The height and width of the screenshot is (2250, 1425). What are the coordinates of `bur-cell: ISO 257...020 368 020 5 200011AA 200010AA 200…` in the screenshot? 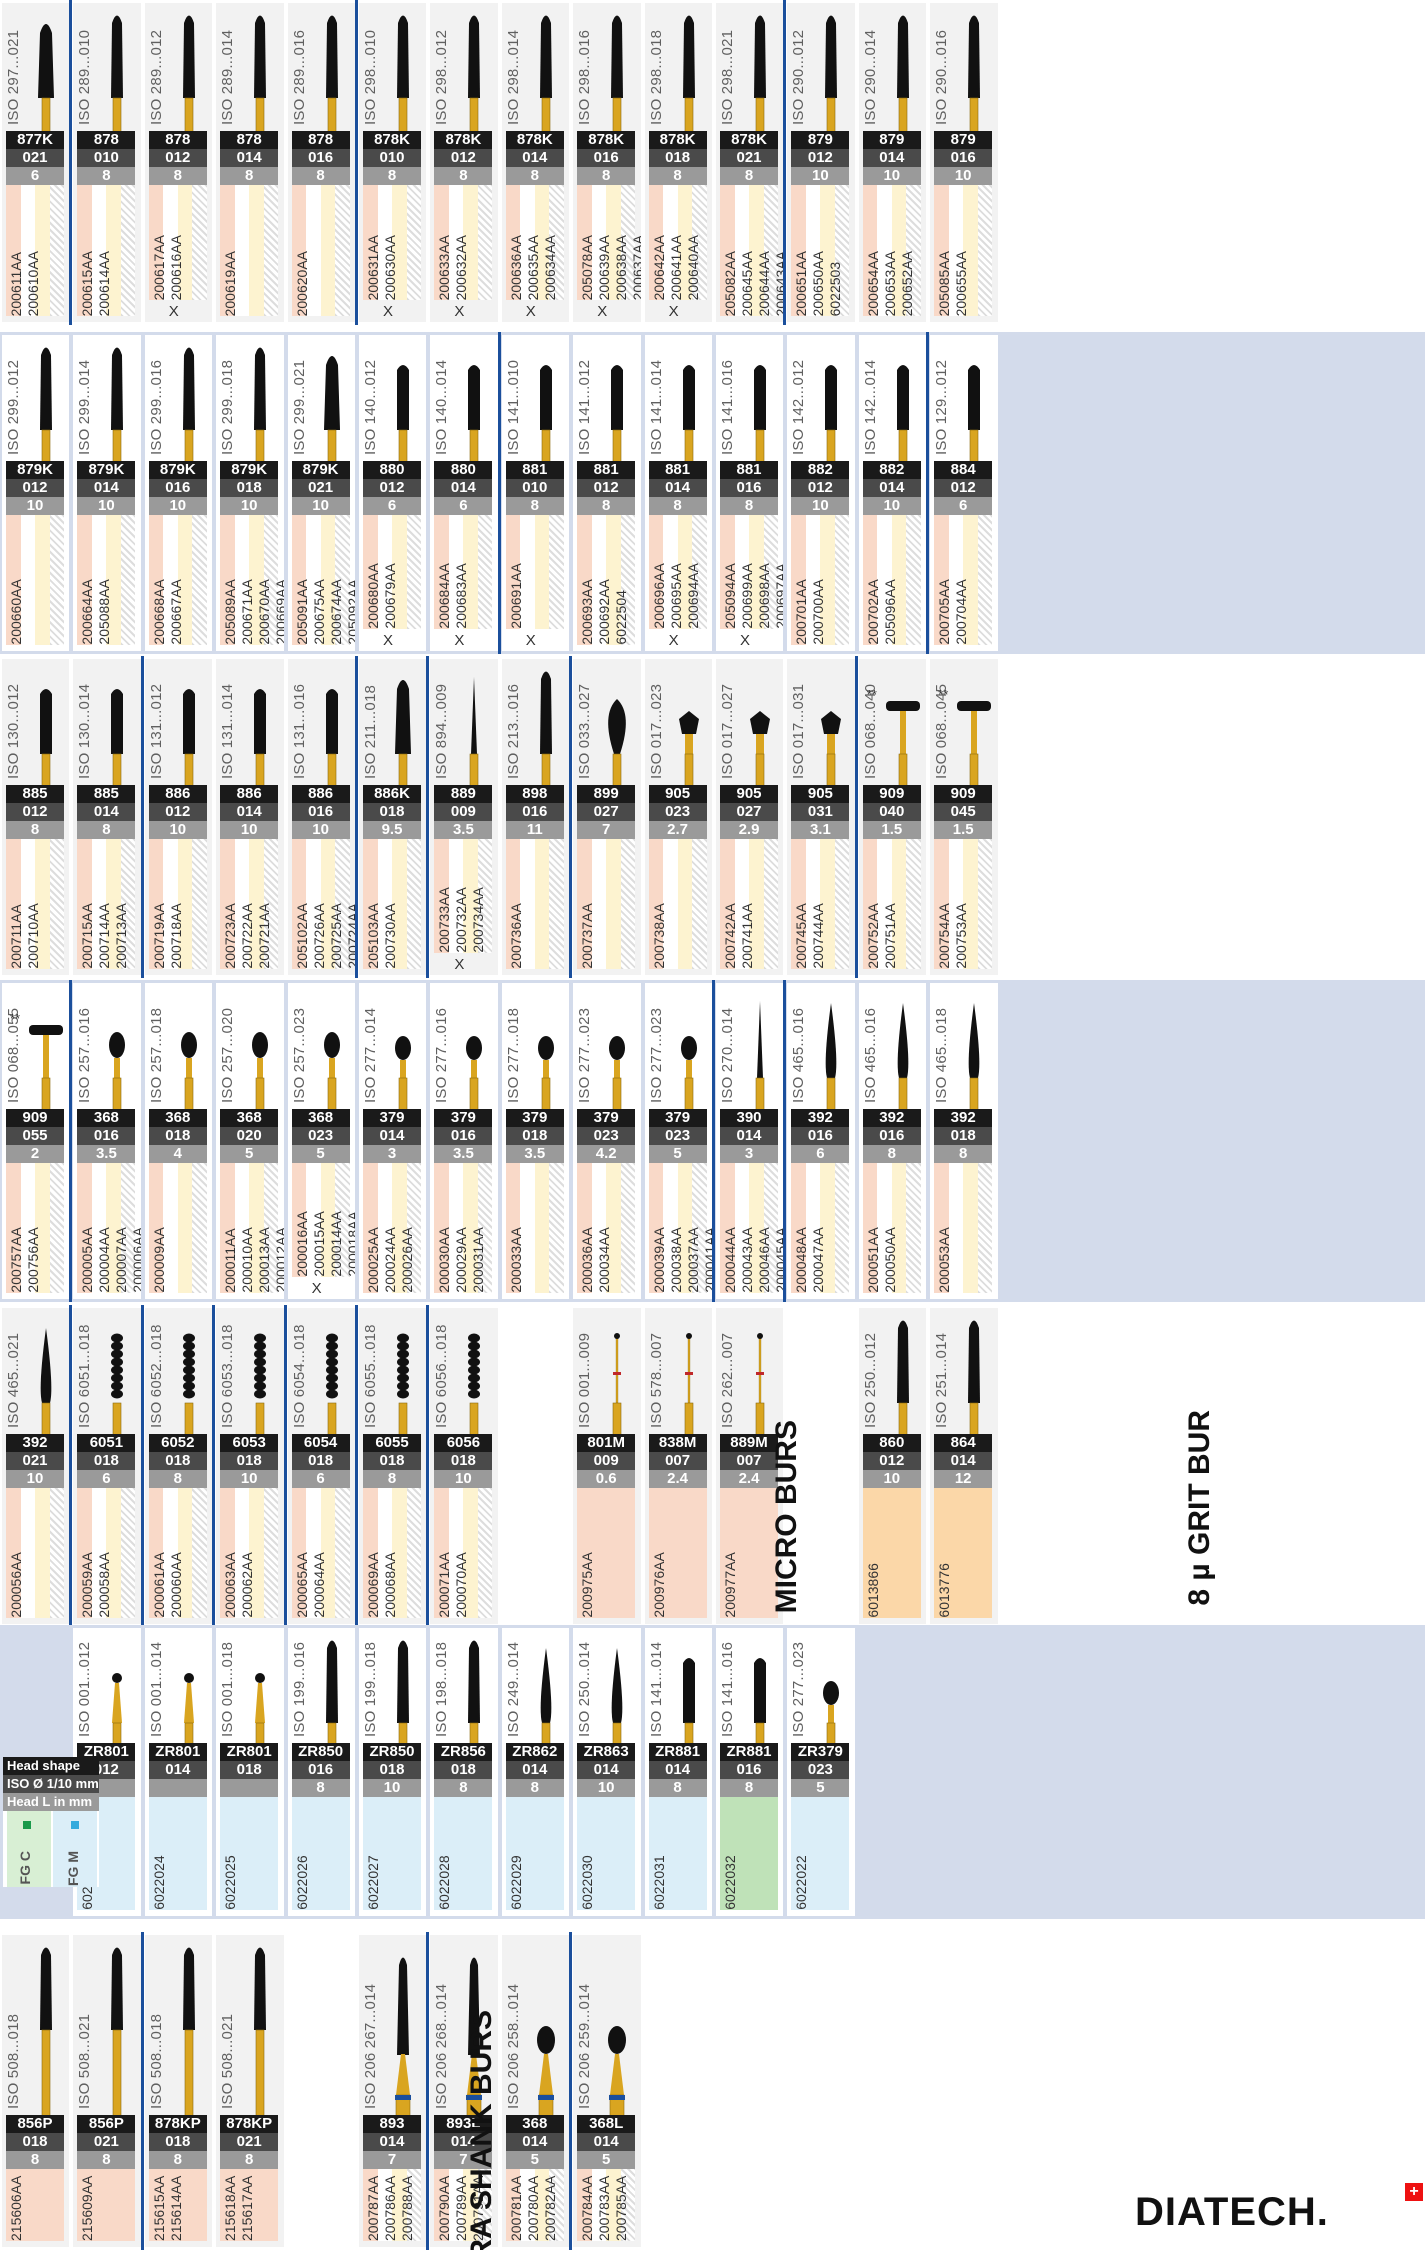 It's located at (250, 1141).